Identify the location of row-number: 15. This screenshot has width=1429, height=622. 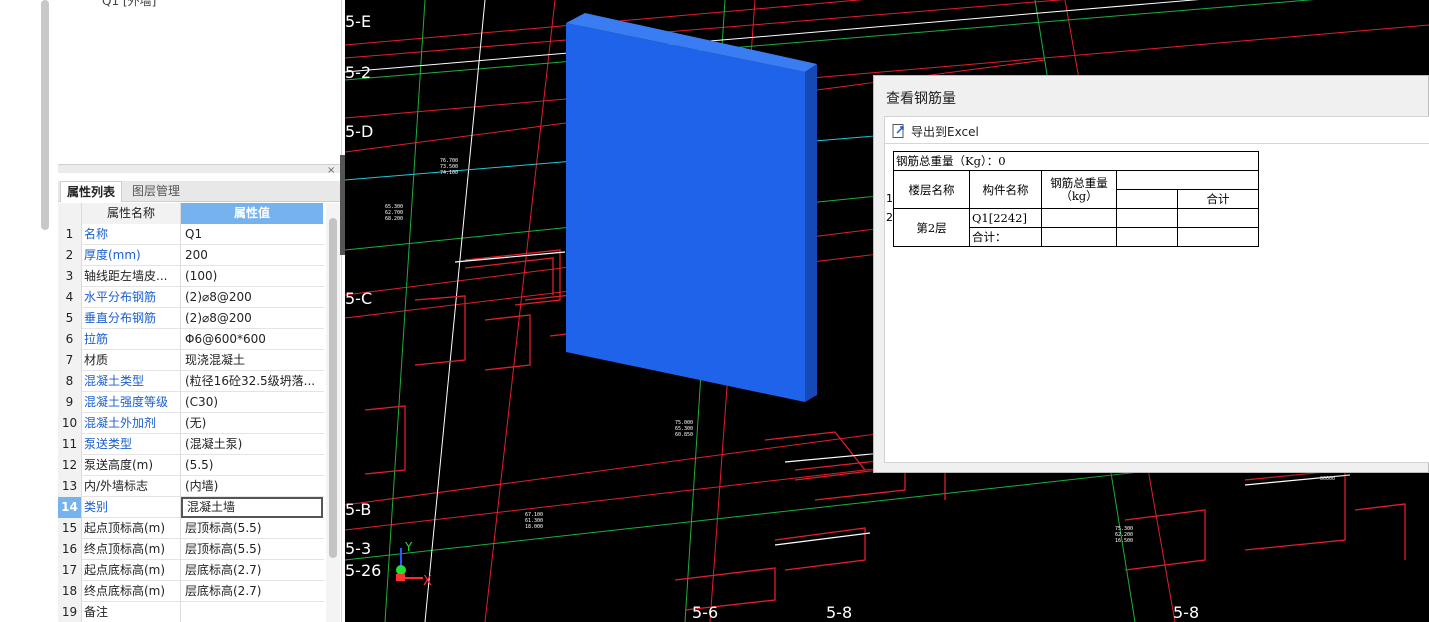
(70, 528).